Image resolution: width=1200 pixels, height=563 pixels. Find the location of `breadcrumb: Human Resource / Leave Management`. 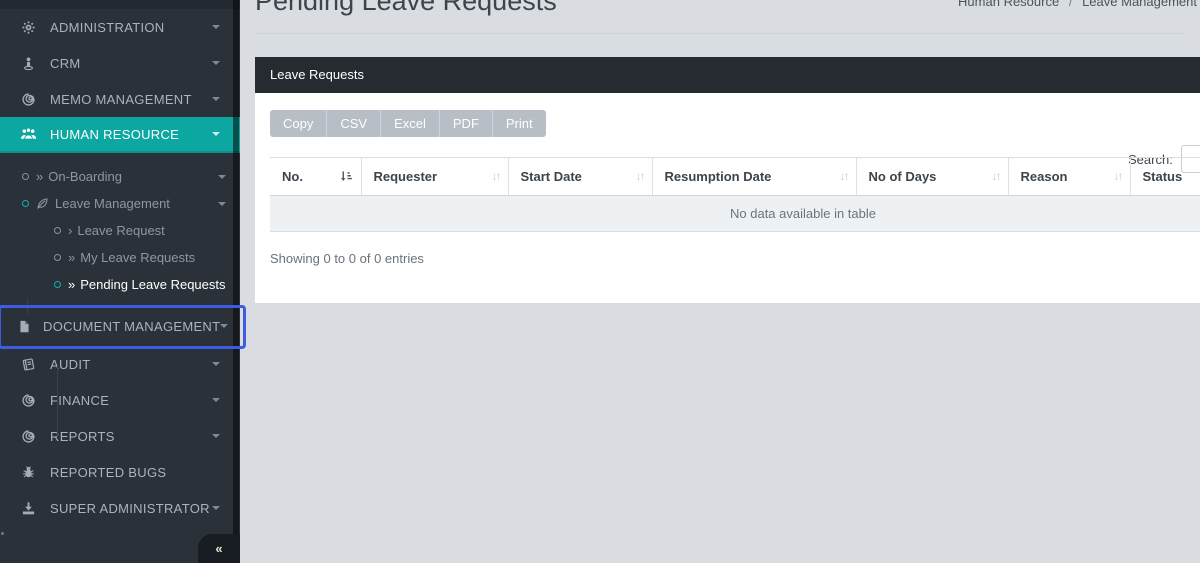

breadcrumb: Human Resource / Leave Management is located at coordinates (1077, 4).